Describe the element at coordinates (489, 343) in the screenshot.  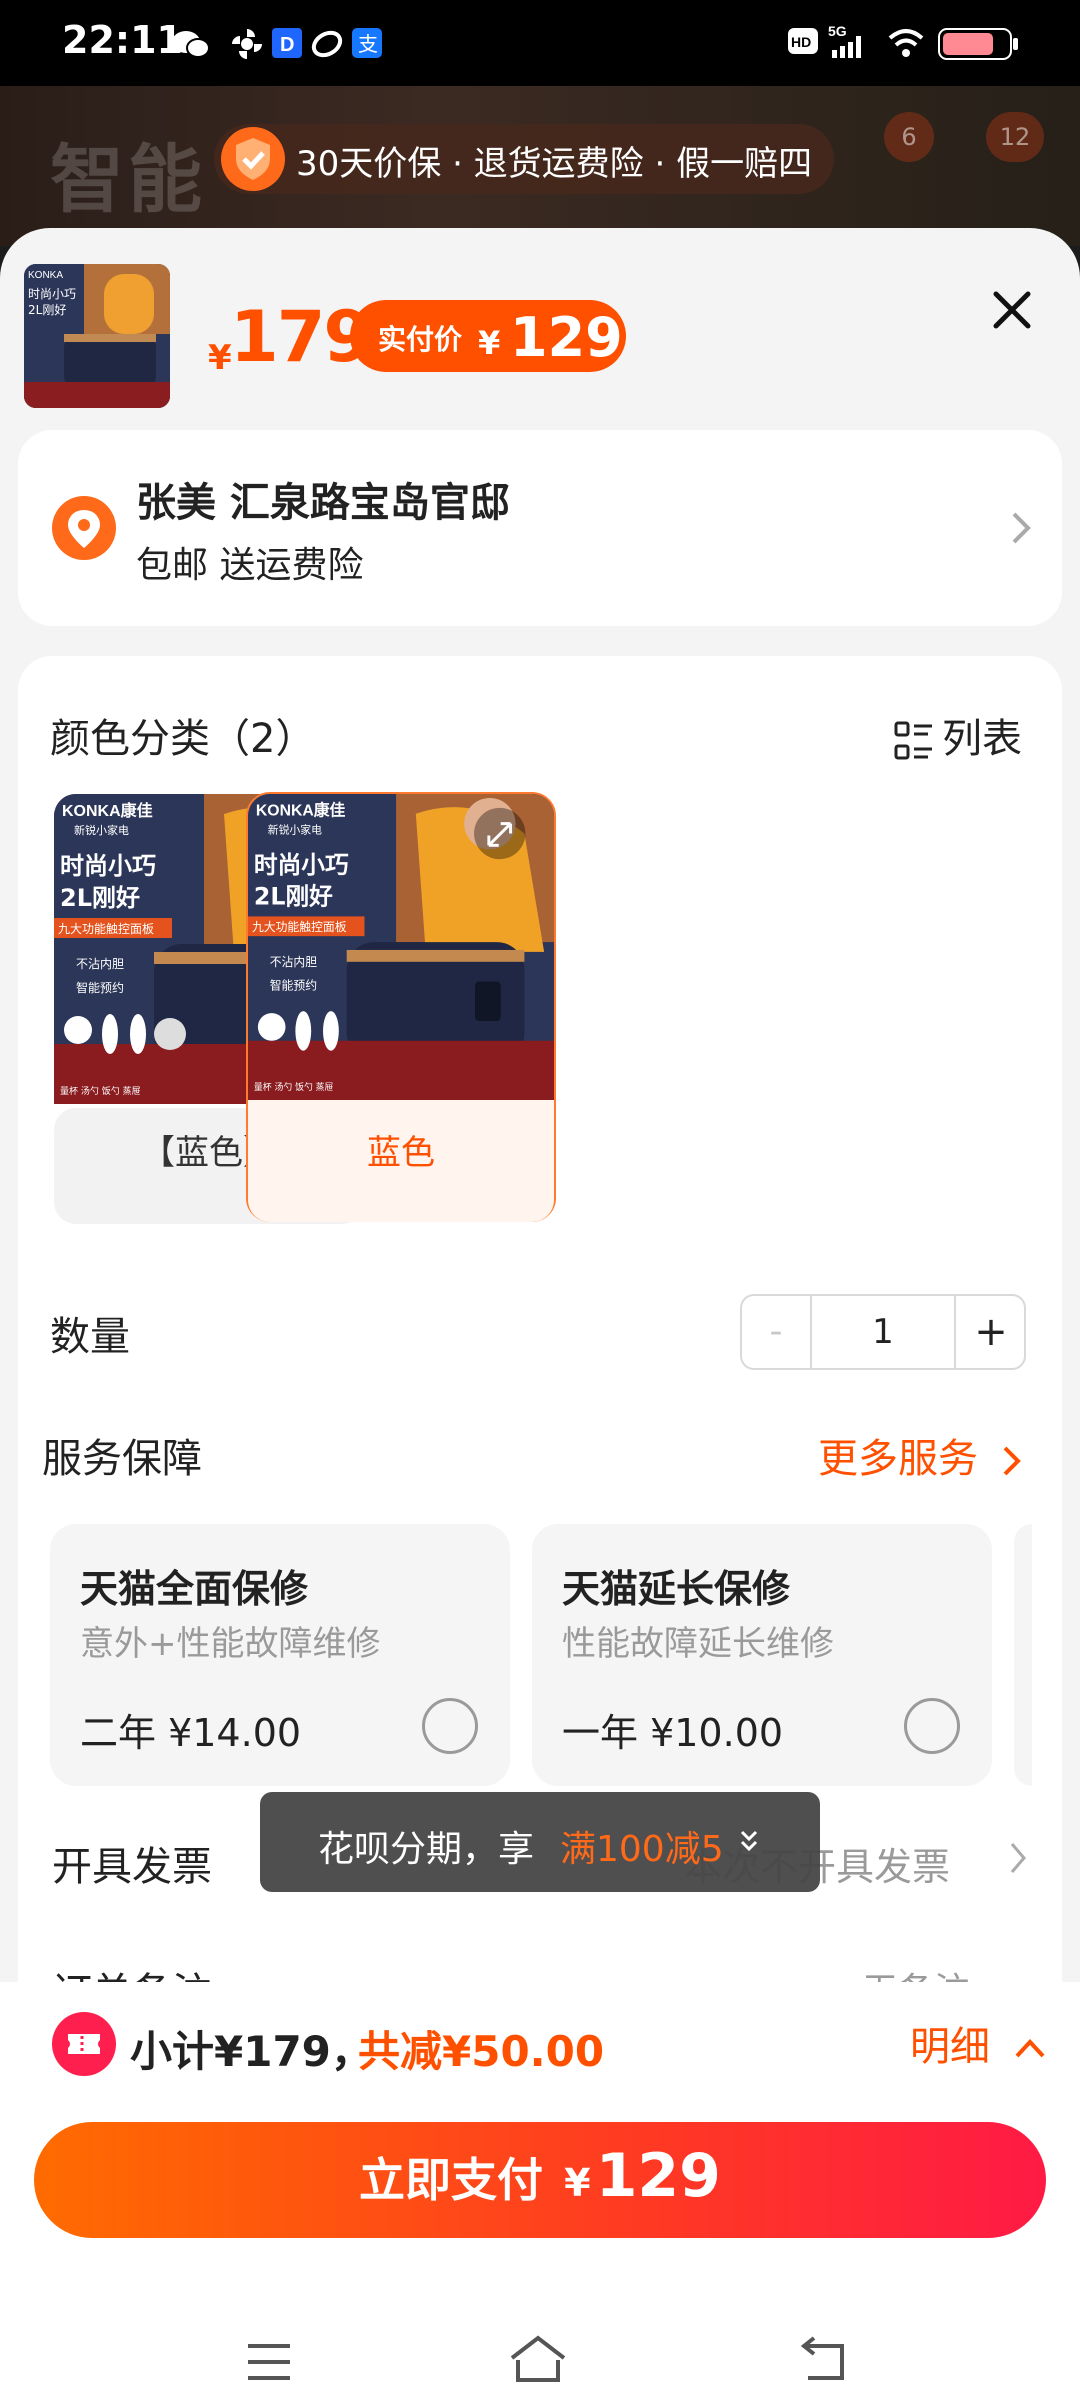
I see `actual-price-currency: ¥` at that location.